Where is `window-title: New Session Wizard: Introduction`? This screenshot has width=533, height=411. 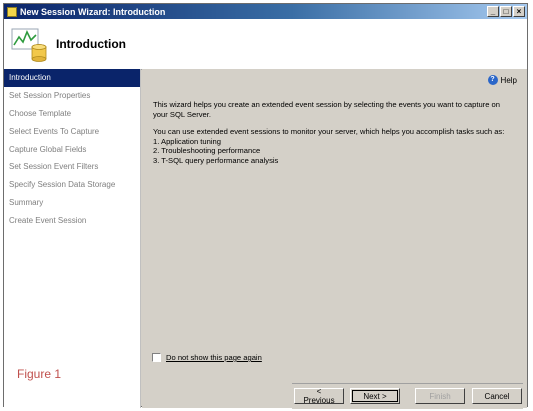 window-title: New Session Wizard: Introduction is located at coordinates (93, 11).